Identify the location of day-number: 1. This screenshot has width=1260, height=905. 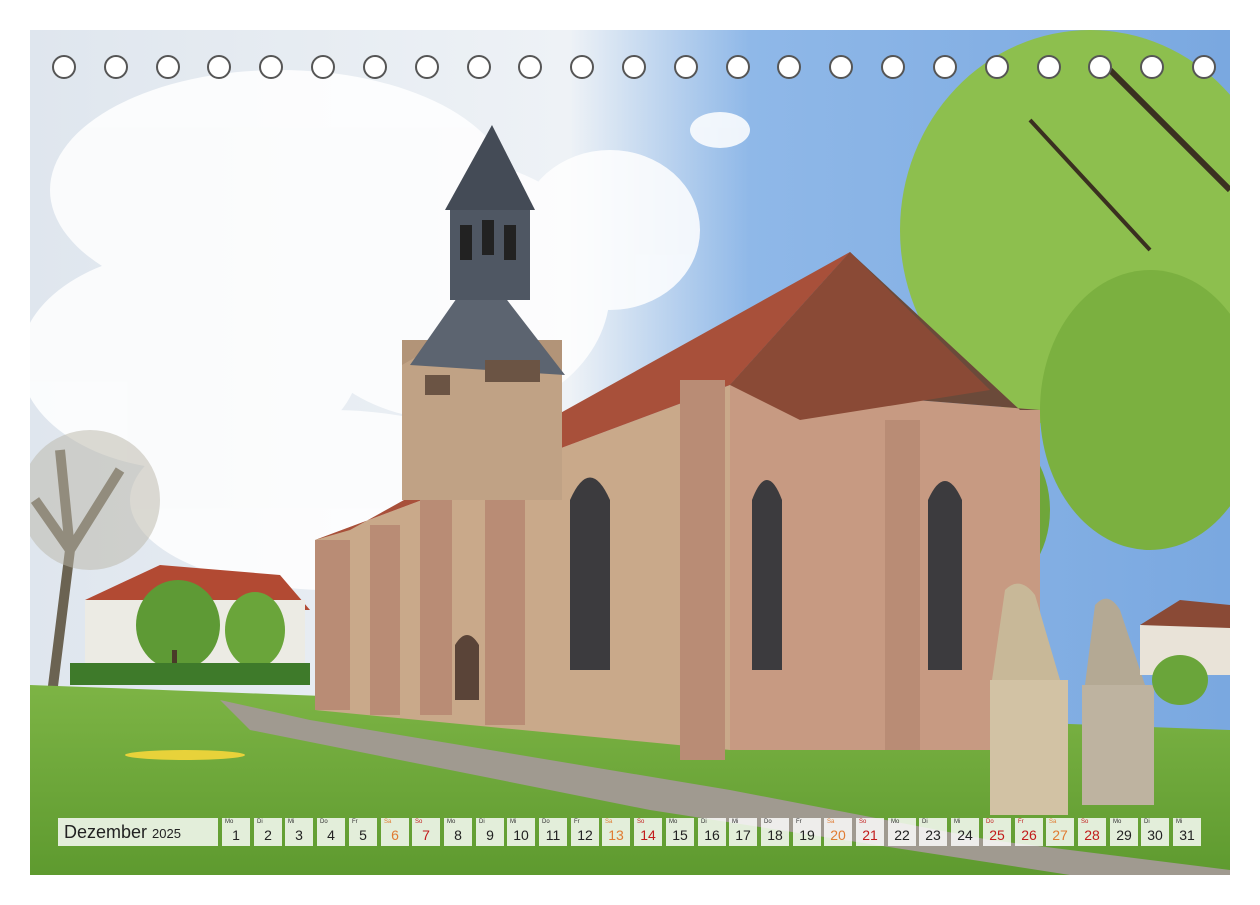
(236, 835).